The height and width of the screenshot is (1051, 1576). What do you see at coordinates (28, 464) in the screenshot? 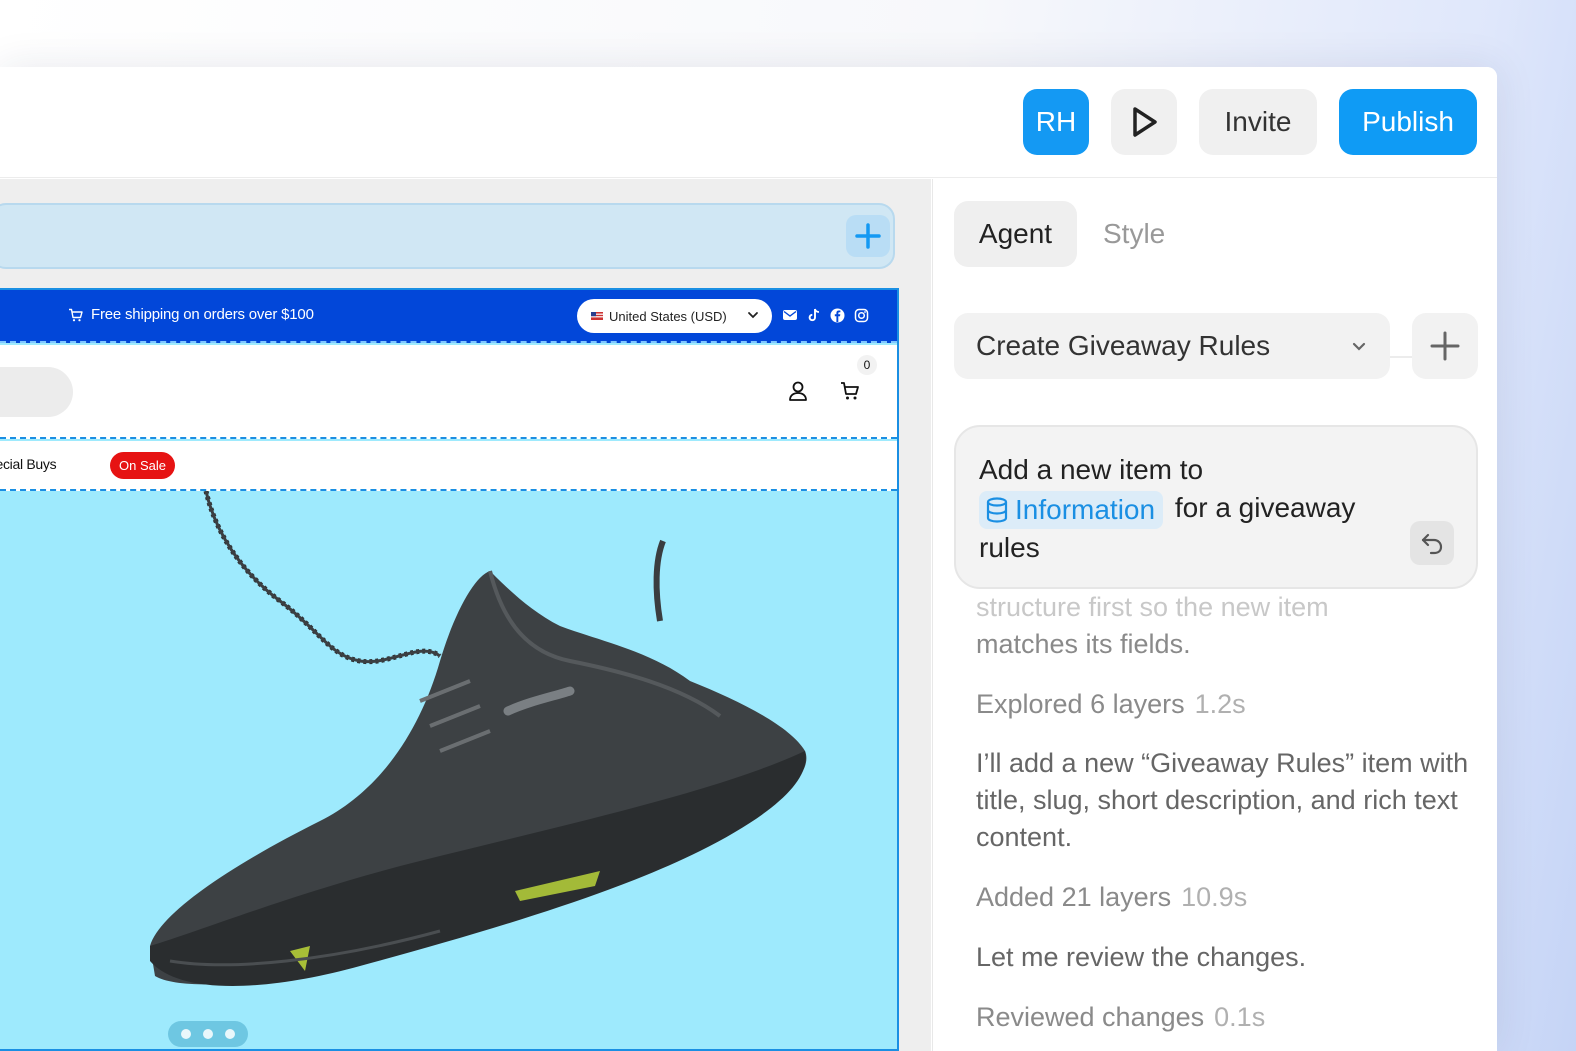
I see `nav-item-special-buys: pecial Buys` at bounding box center [28, 464].